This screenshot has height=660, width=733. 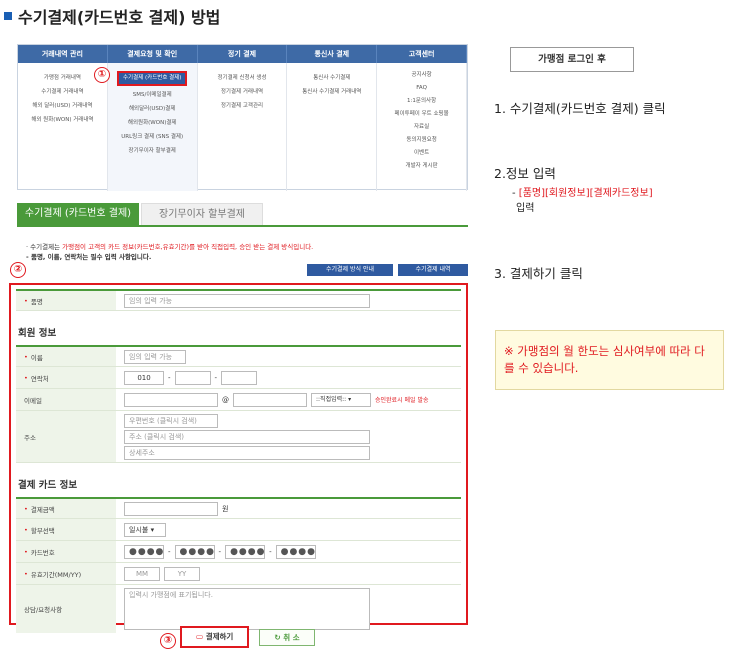 I want to click on cancel-button: ↻ 취 소, so click(x=287, y=637).